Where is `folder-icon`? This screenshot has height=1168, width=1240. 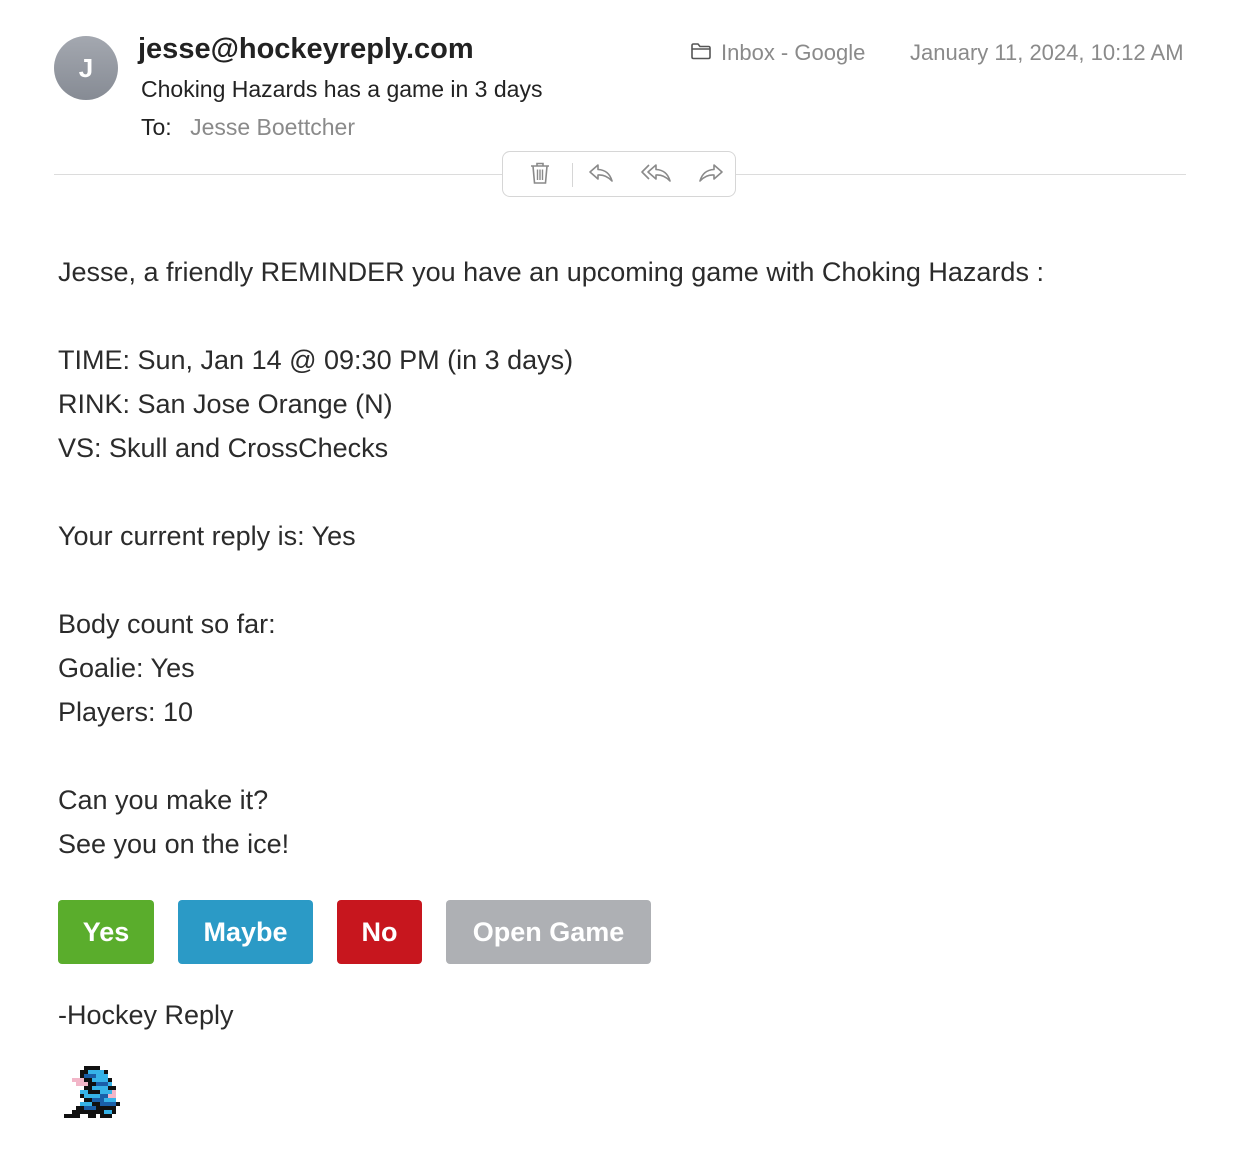
folder-icon is located at coordinates (705, 53).